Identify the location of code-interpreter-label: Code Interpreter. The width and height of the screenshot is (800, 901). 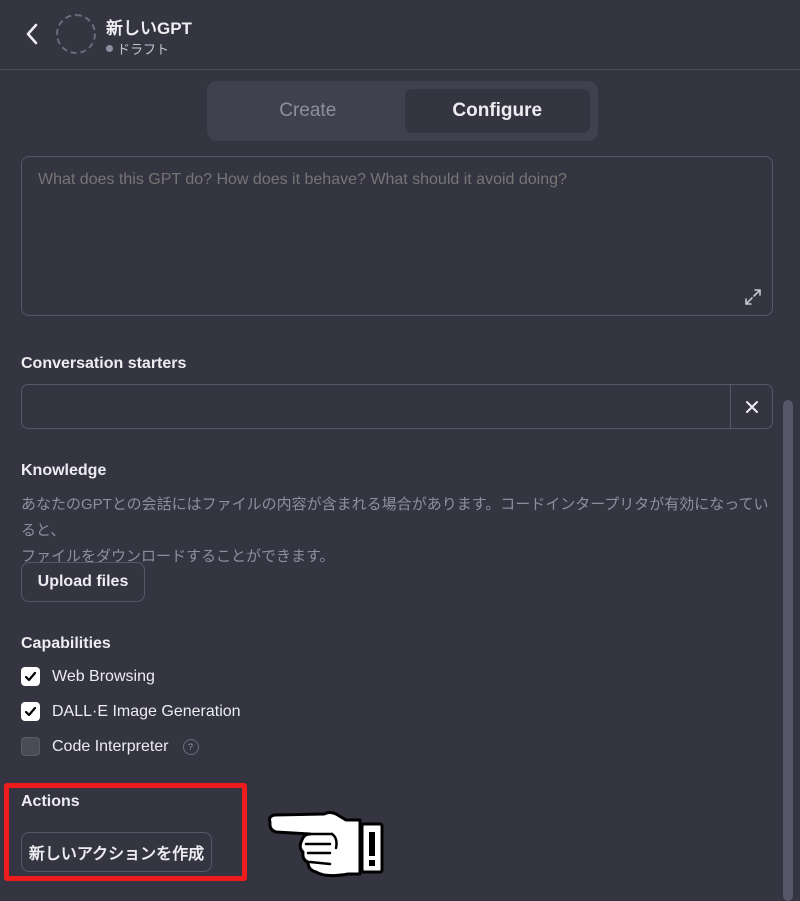
(110, 746).